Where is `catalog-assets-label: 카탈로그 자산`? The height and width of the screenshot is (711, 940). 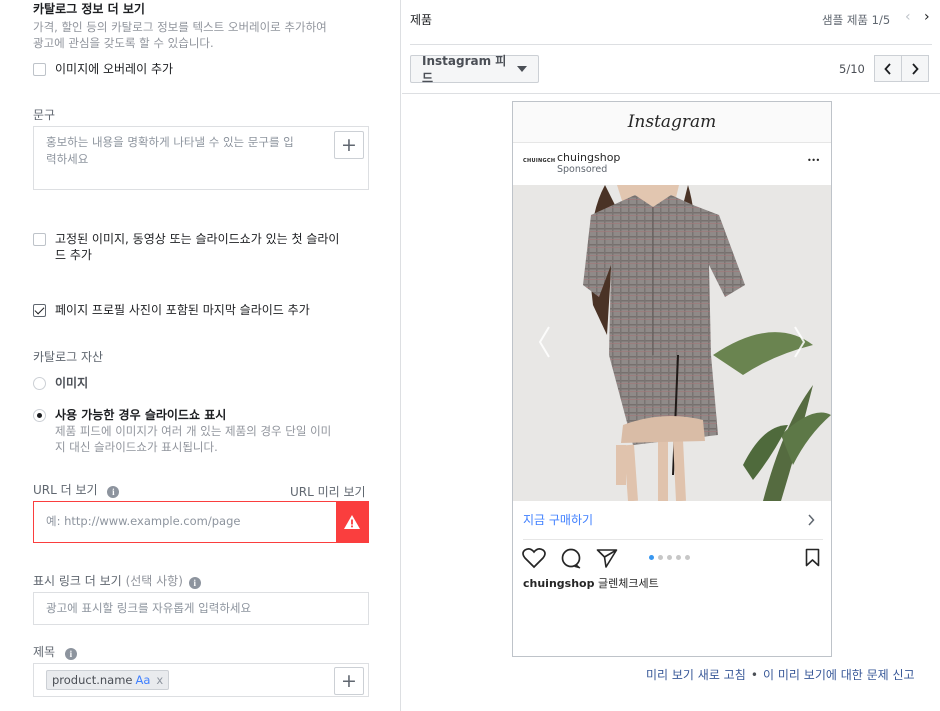 catalog-assets-label: 카탈로그 자산 is located at coordinates (68, 357).